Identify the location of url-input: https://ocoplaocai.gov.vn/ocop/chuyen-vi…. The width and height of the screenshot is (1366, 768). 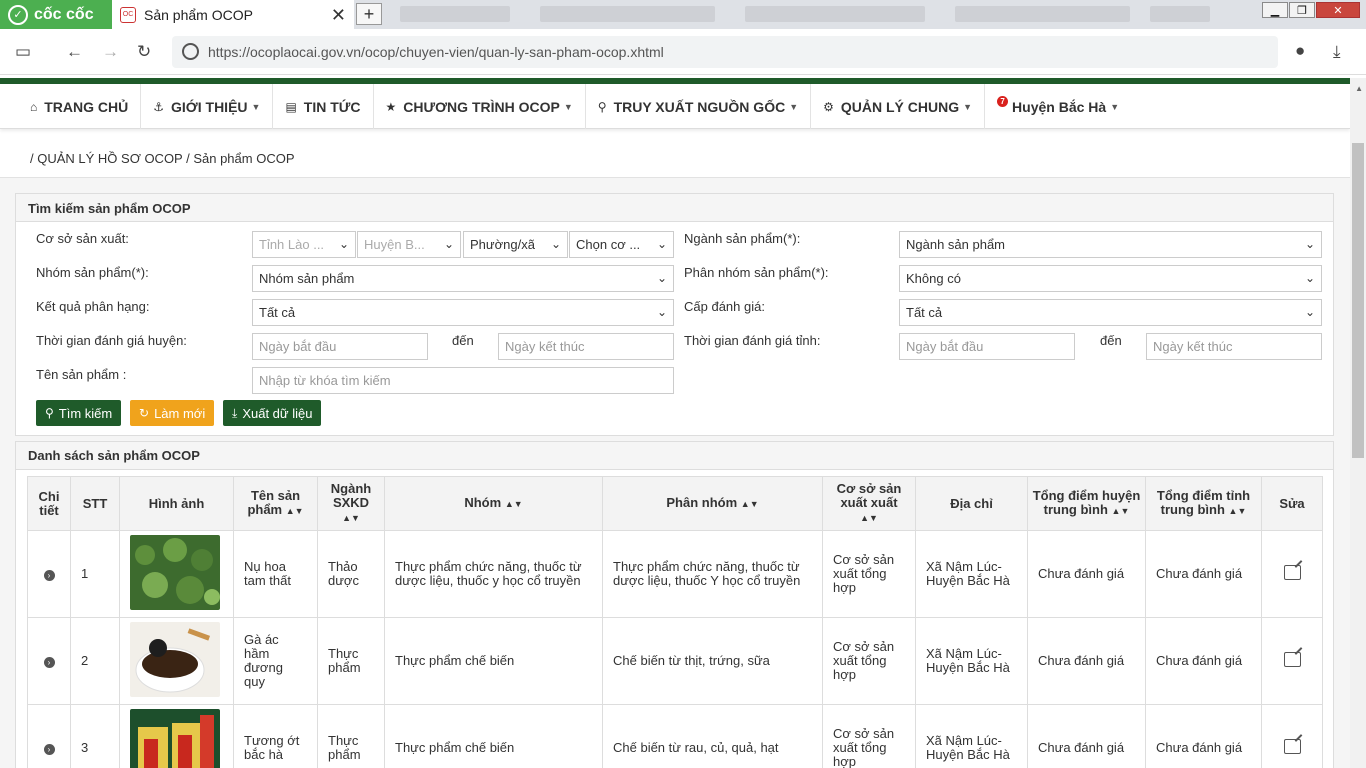
(725, 52).